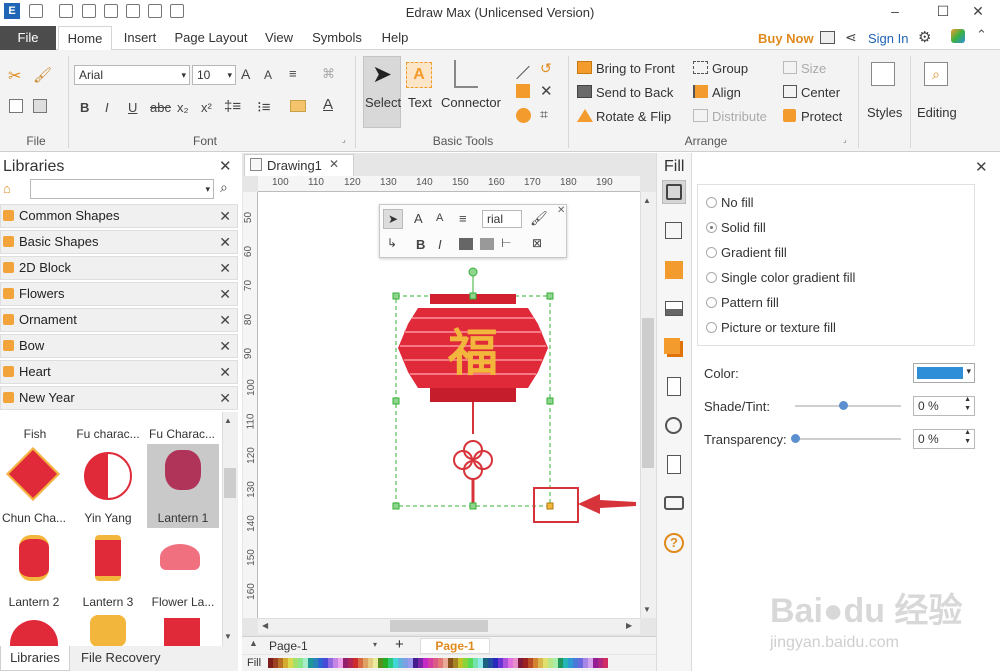  What do you see at coordinates (944, 406) in the screenshot?
I see `shade-value-input: 0 % ▲ ▼` at bounding box center [944, 406].